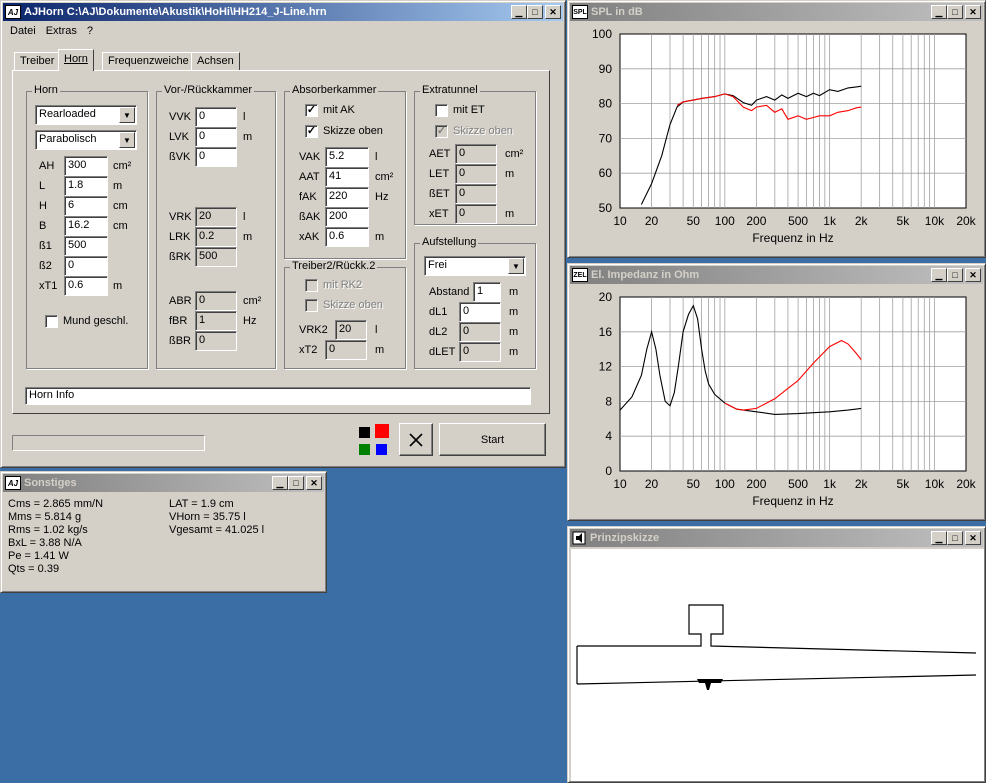  What do you see at coordinates (480, 332) in the screenshot?
I see `dl2-field: 0` at bounding box center [480, 332].